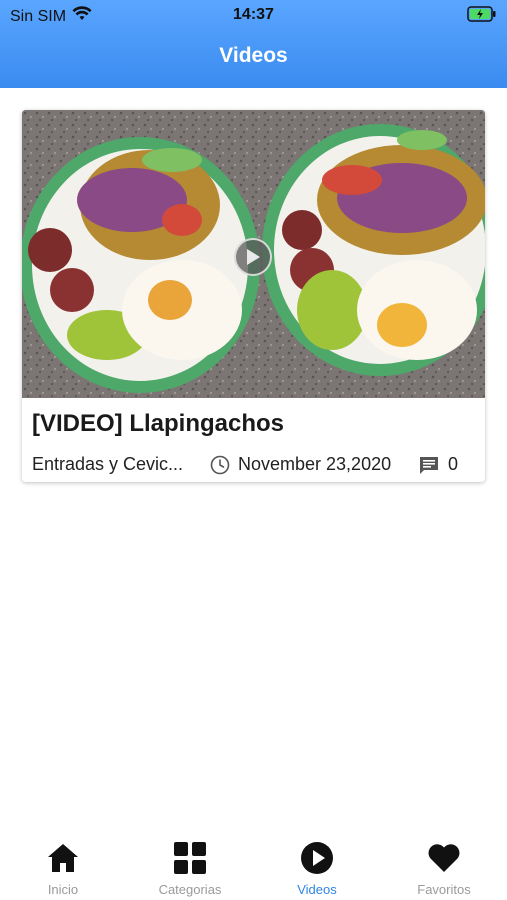 Image resolution: width=507 pixels, height=900 pixels. I want to click on play-circle-icon, so click(317, 858).